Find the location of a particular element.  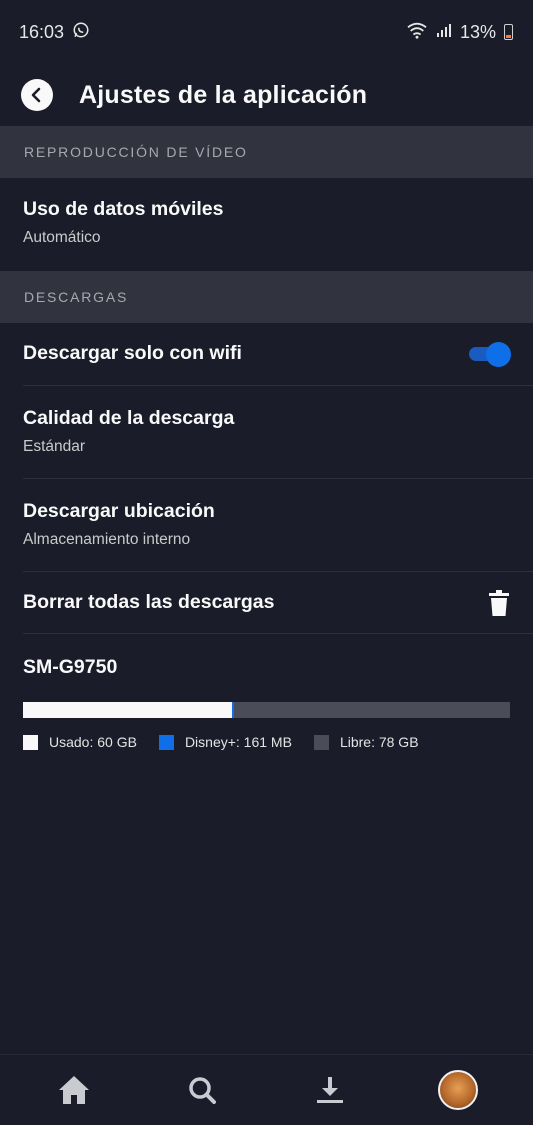

setting-value: Estándar is located at coordinates (54, 446).